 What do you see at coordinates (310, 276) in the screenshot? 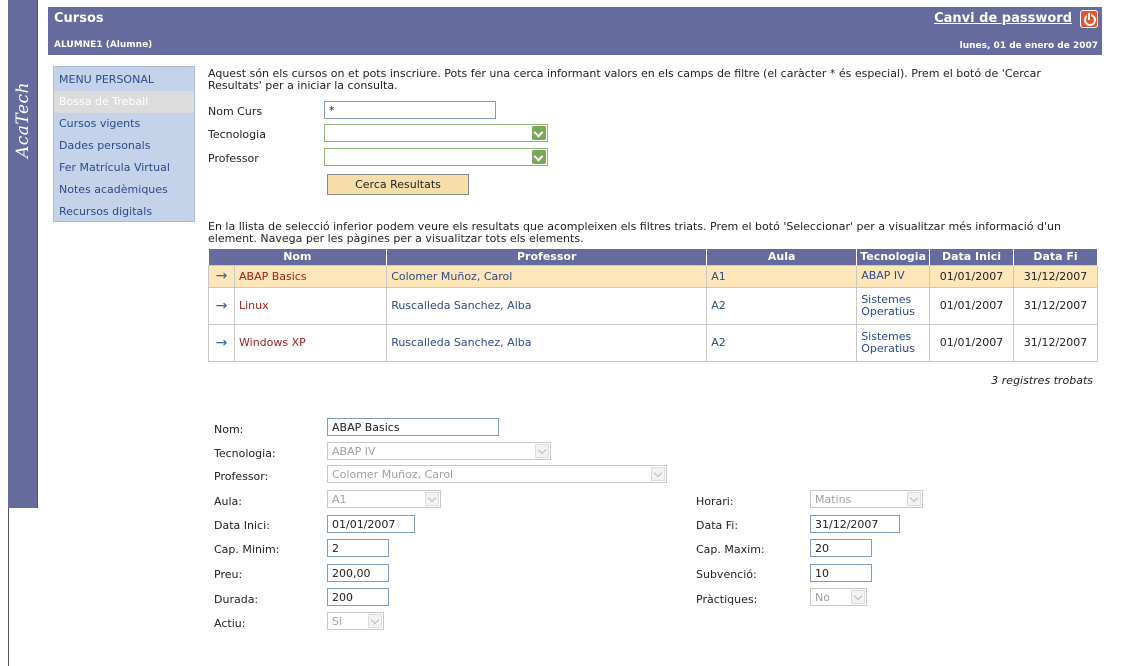
I see `course-name: ABAP Basics` at bounding box center [310, 276].